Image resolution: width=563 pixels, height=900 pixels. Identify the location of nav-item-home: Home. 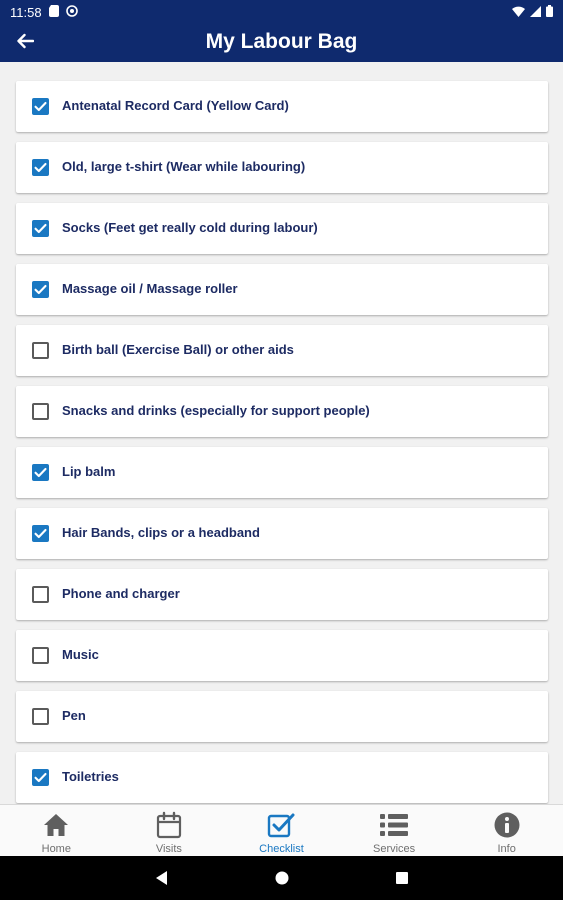
(56, 830).